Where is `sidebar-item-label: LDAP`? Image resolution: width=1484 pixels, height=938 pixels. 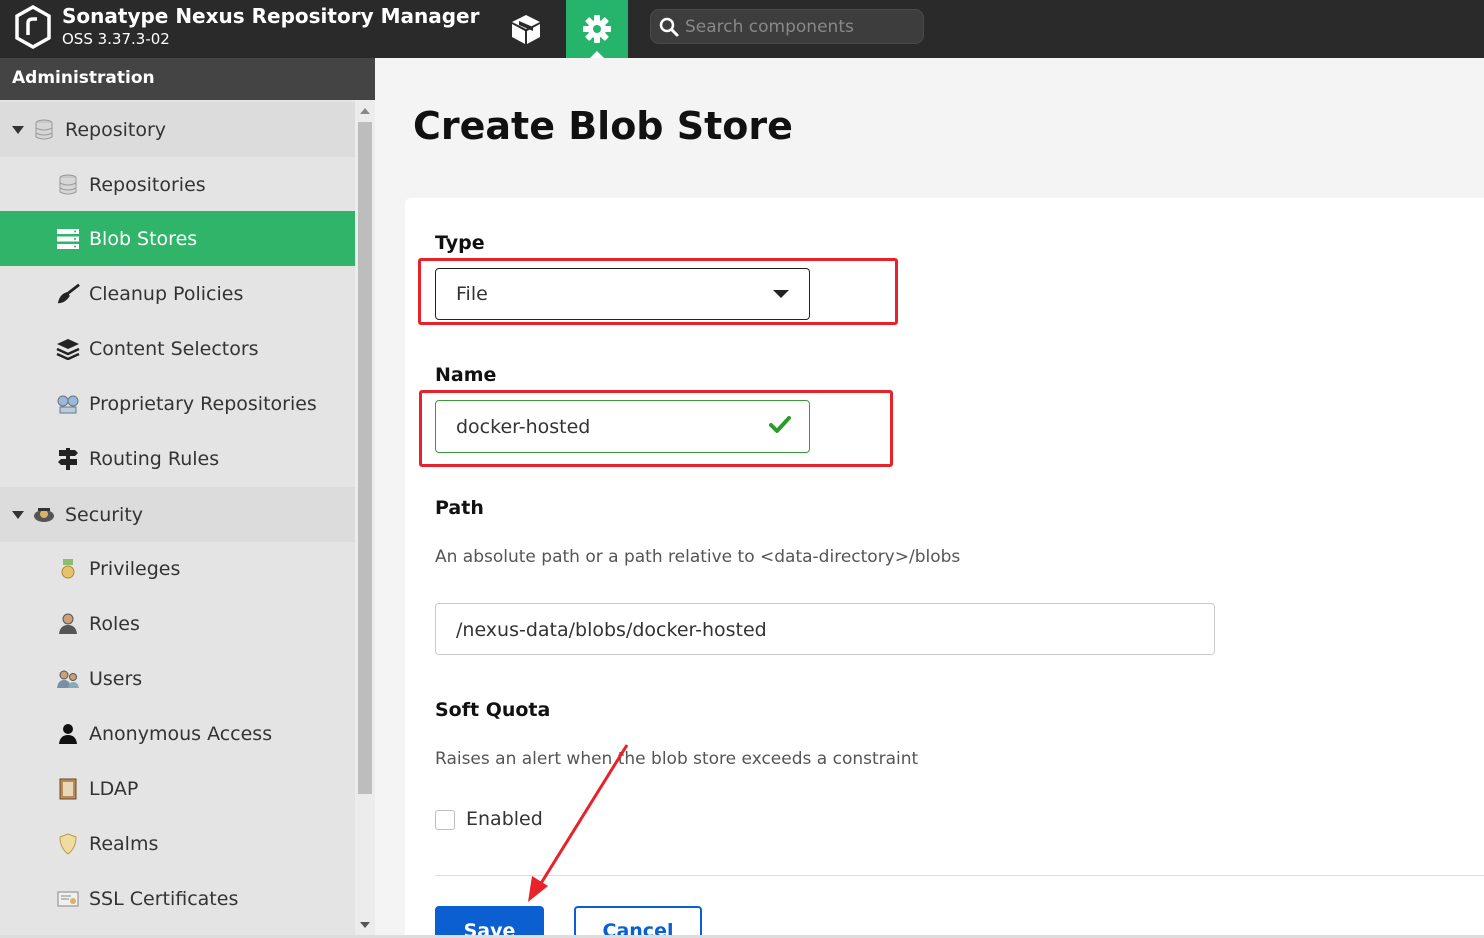
sidebar-item-label: LDAP is located at coordinates (114, 788).